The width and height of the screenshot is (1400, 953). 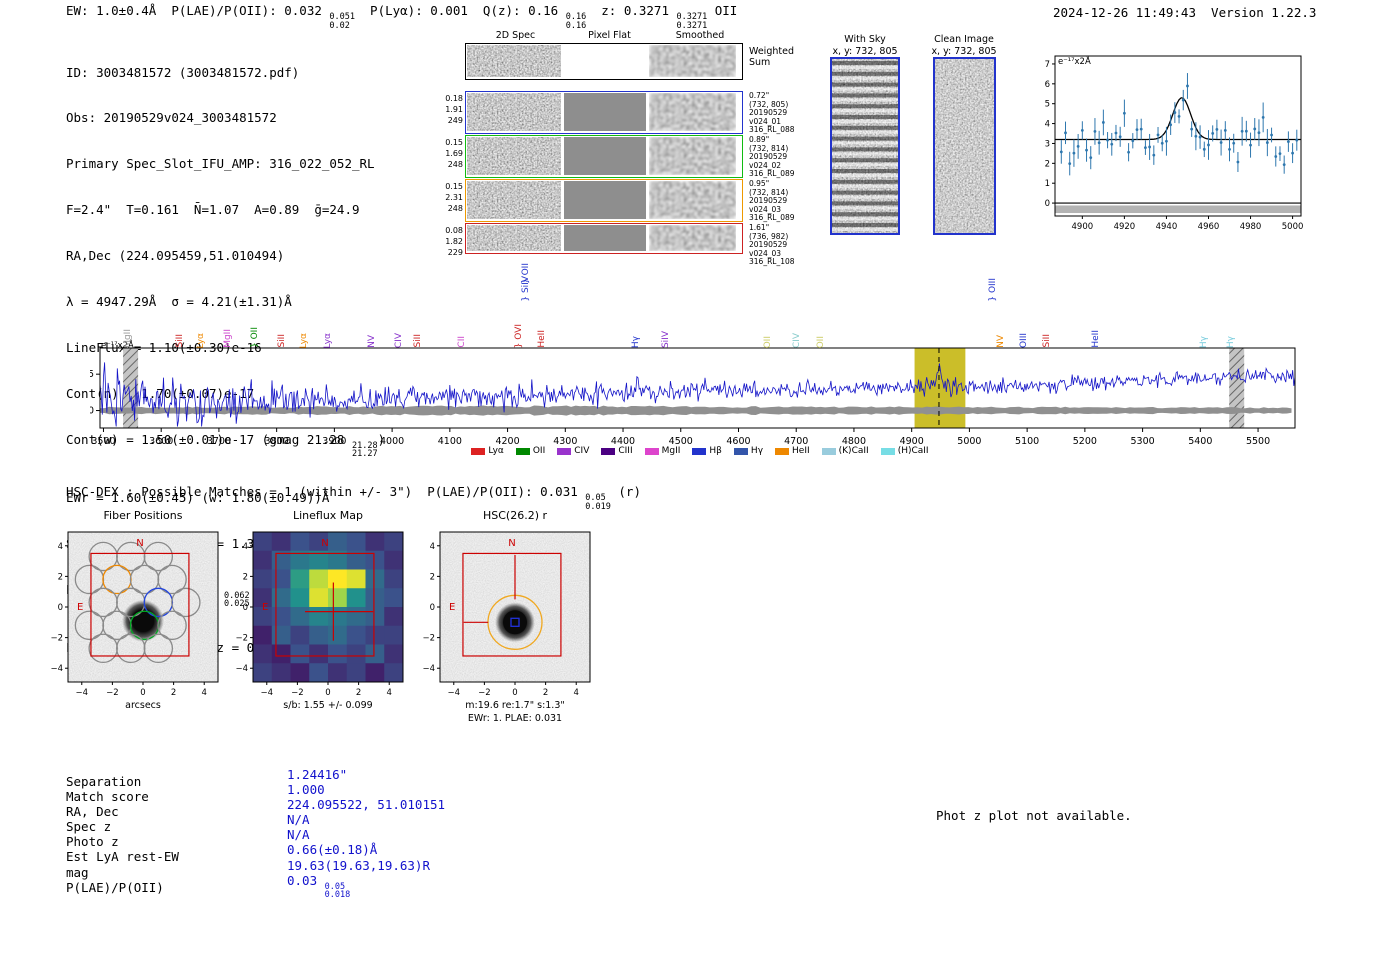 What do you see at coordinates (454, 197) in the screenshot?
I see `spec2d-row-stats: 0.15 2.31 248` at bounding box center [454, 197].